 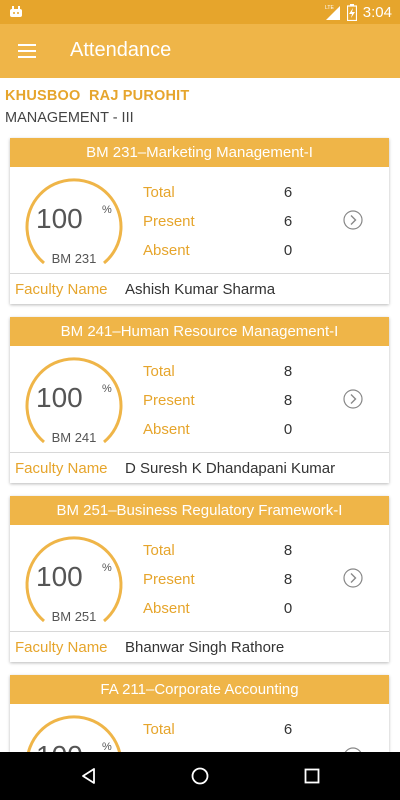 I want to click on present-value: 6, so click(x=288, y=221).